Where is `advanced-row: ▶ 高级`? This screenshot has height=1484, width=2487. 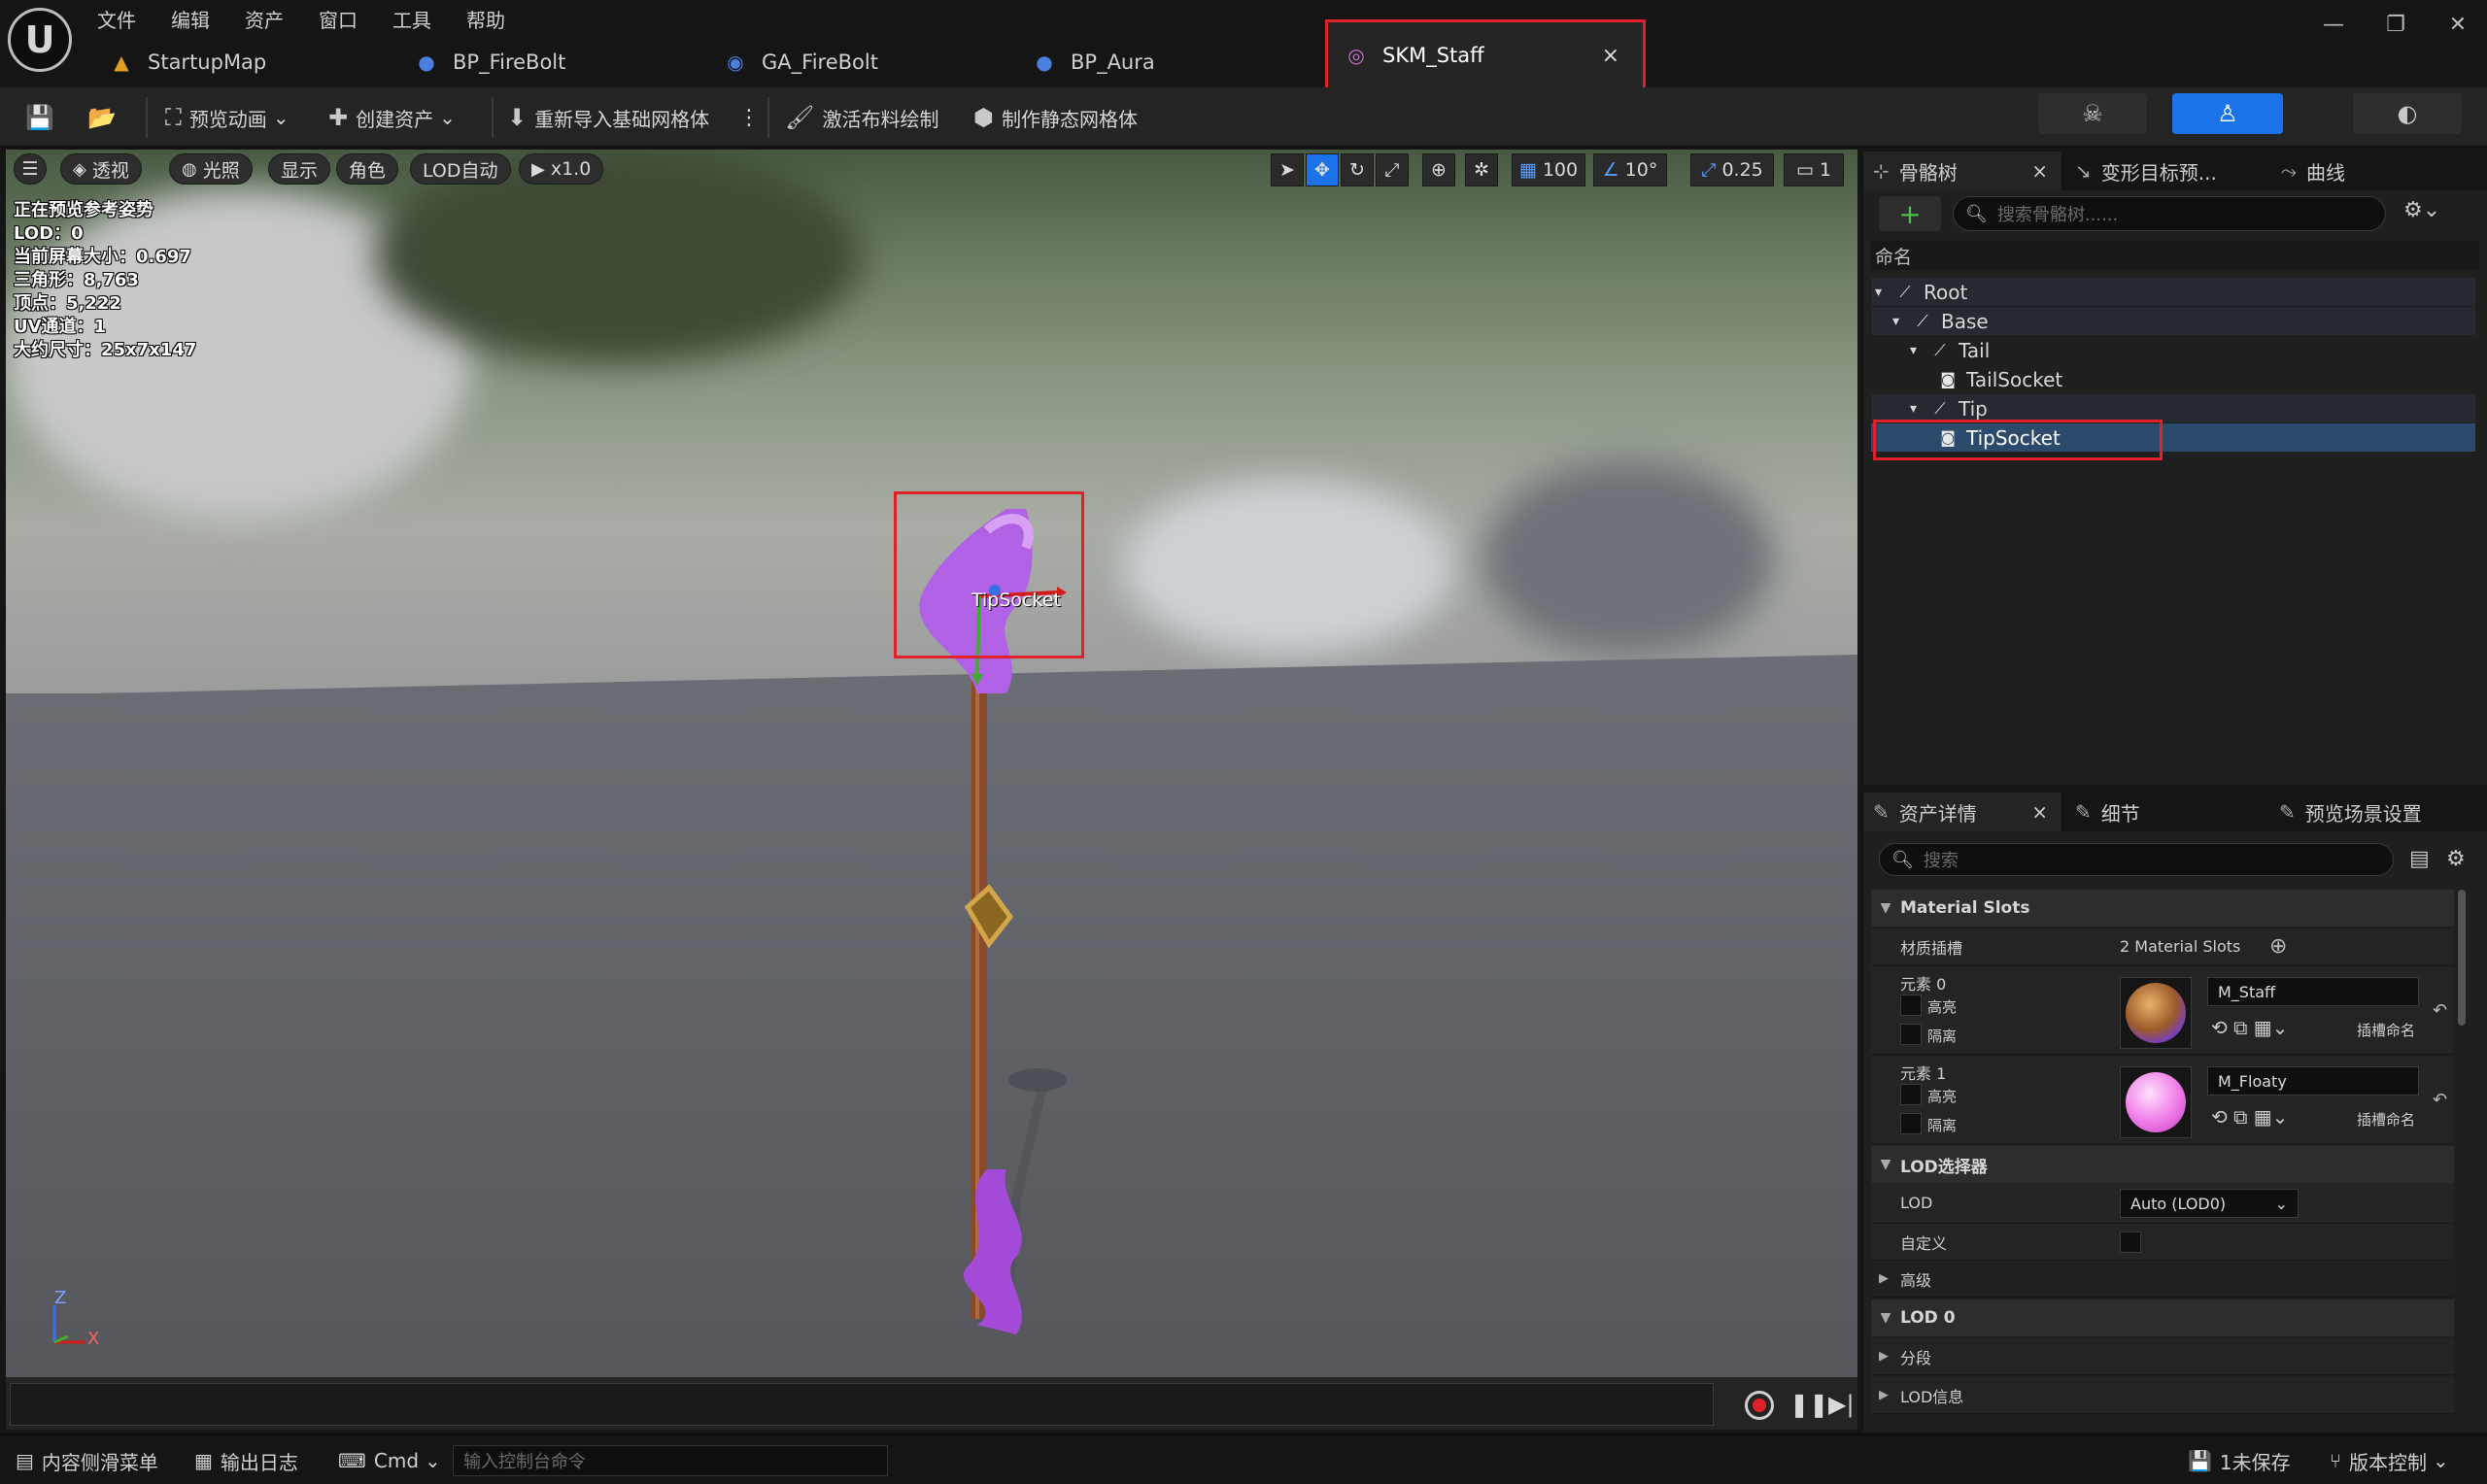 advanced-row: ▶ 高级 is located at coordinates (2162, 1279).